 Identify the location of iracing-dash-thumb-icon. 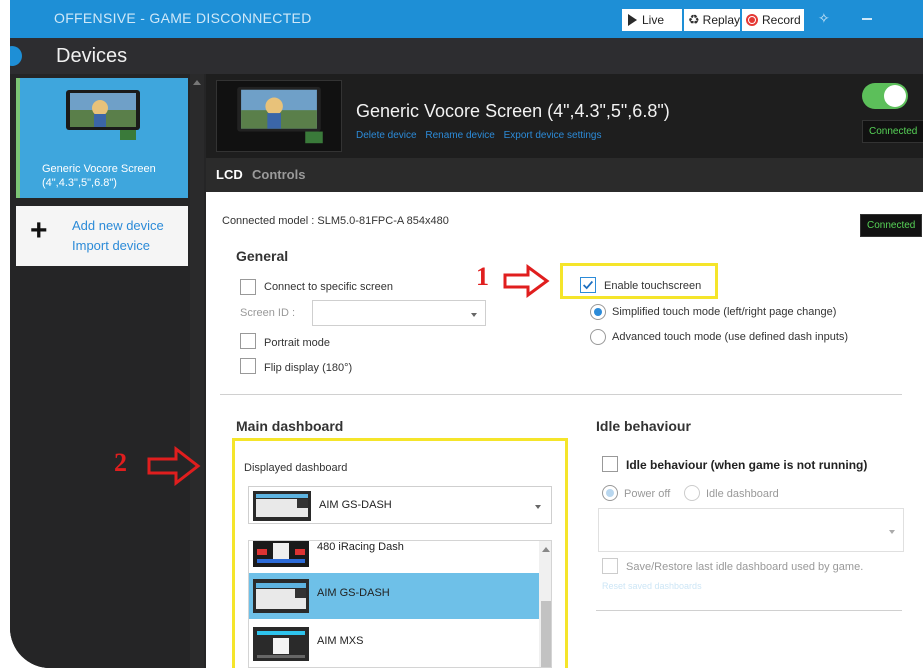
(281, 554).